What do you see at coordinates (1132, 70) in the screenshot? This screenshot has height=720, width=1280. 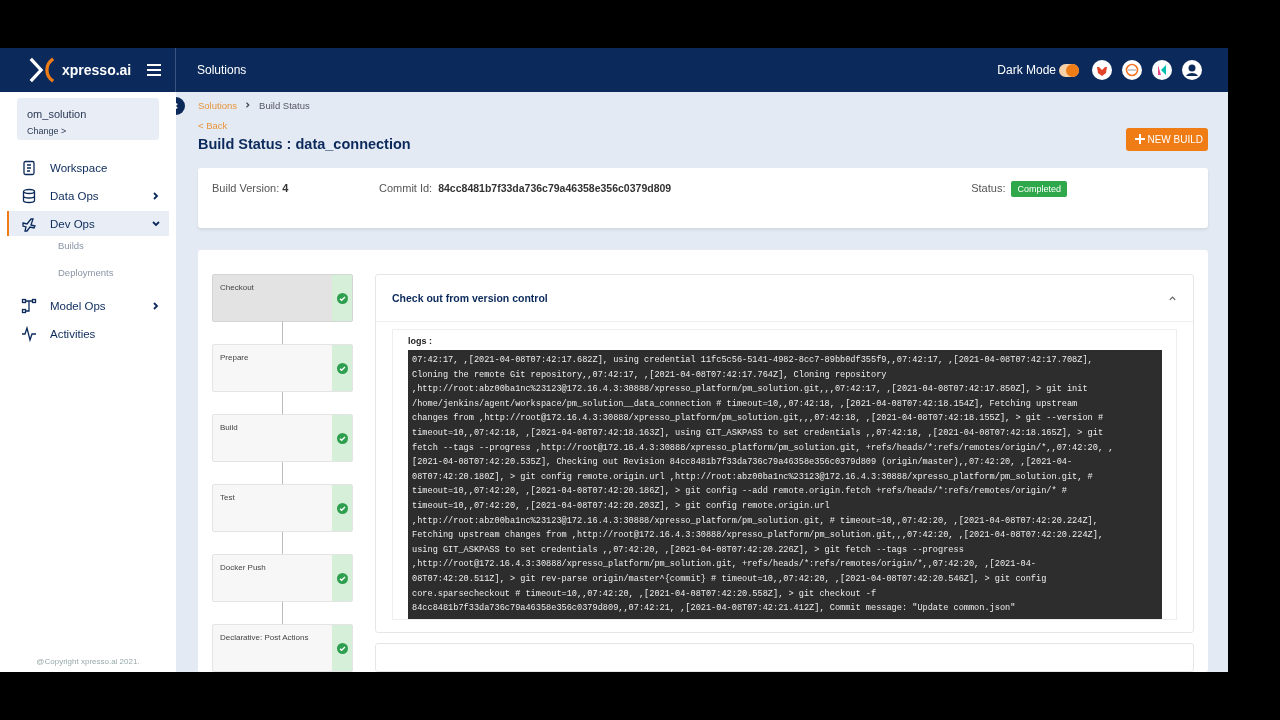 I see `ring-icon` at bounding box center [1132, 70].